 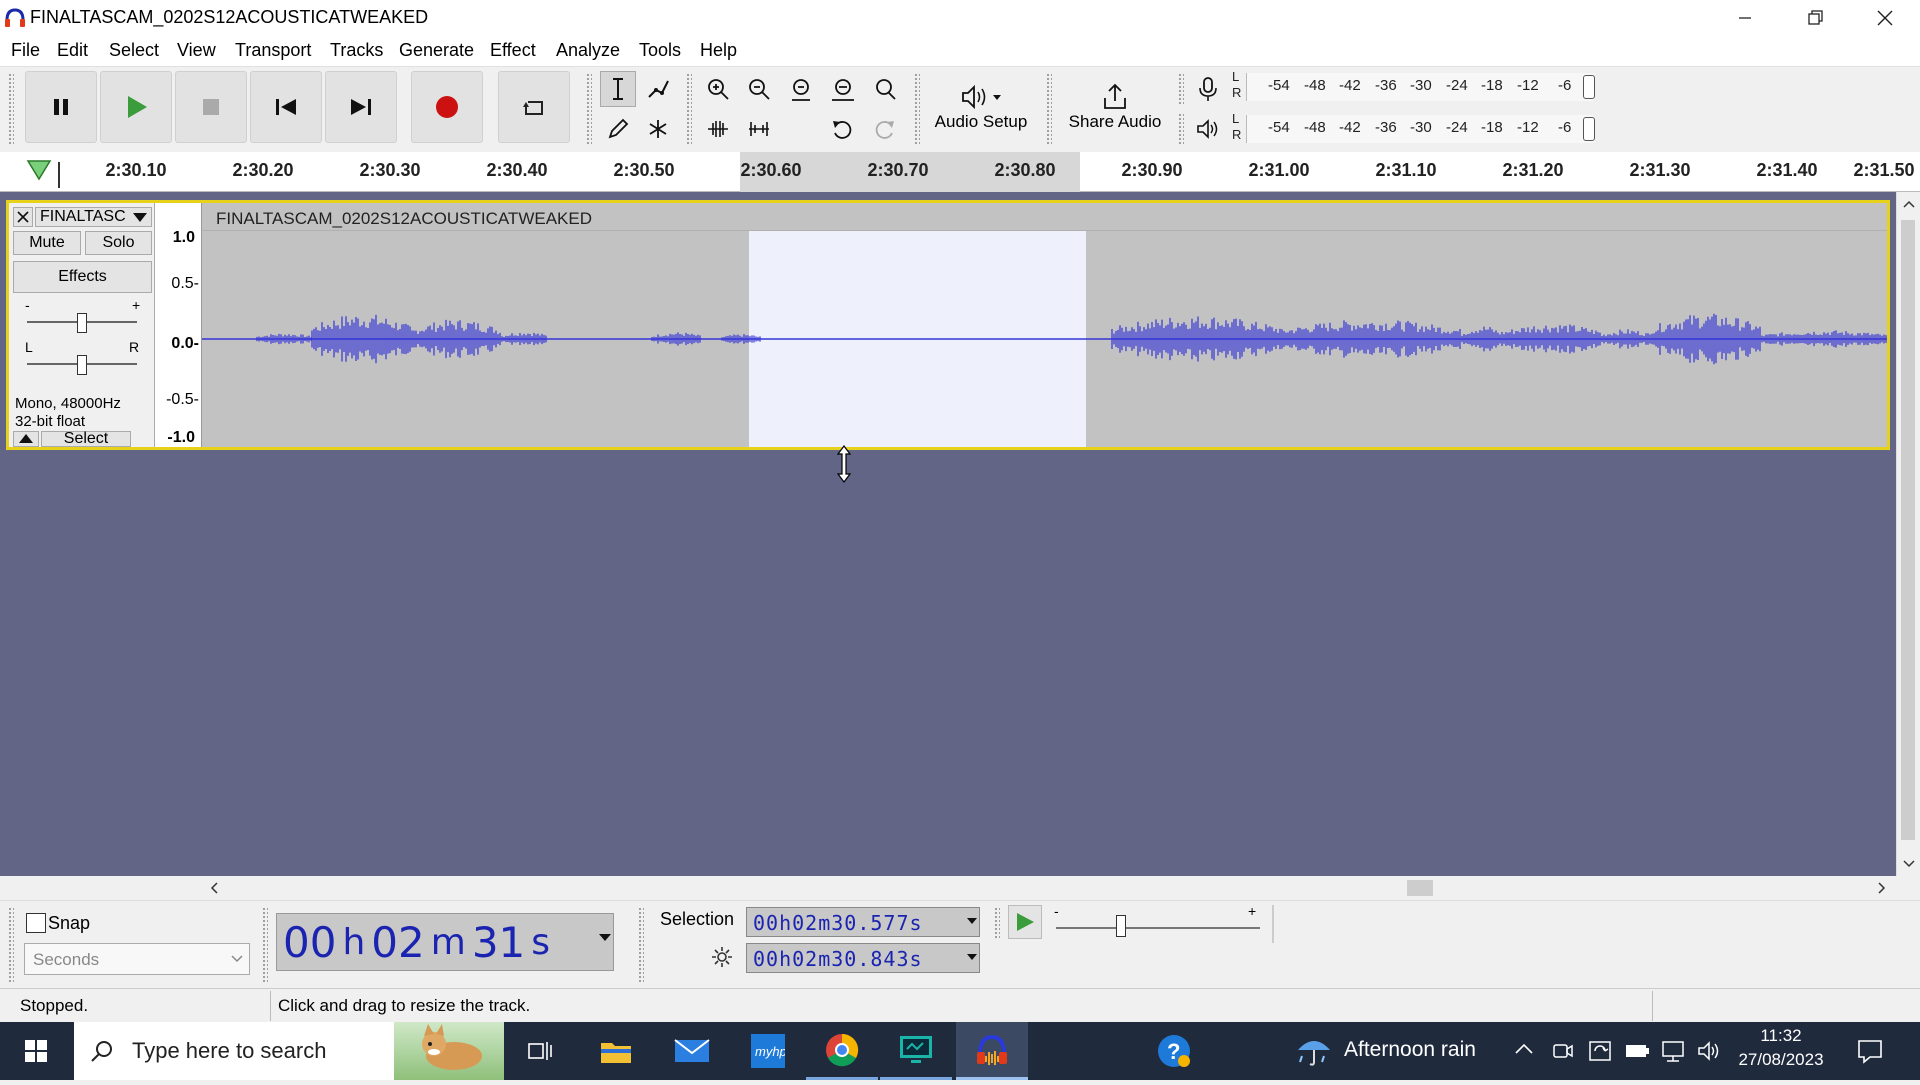 What do you see at coordinates (1909, 864) in the screenshot?
I see `scroll-down-icon` at bounding box center [1909, 864].